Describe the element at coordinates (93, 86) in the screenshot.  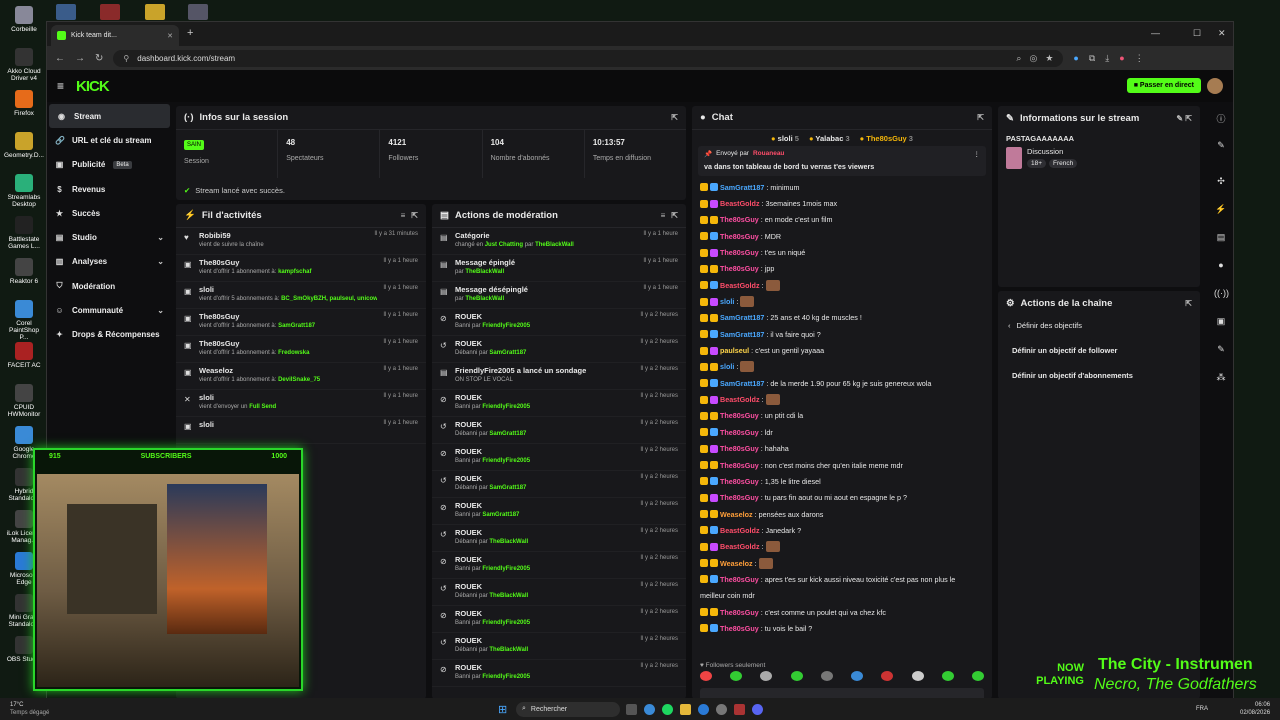
I see `kick-logo: KICK` at that location.